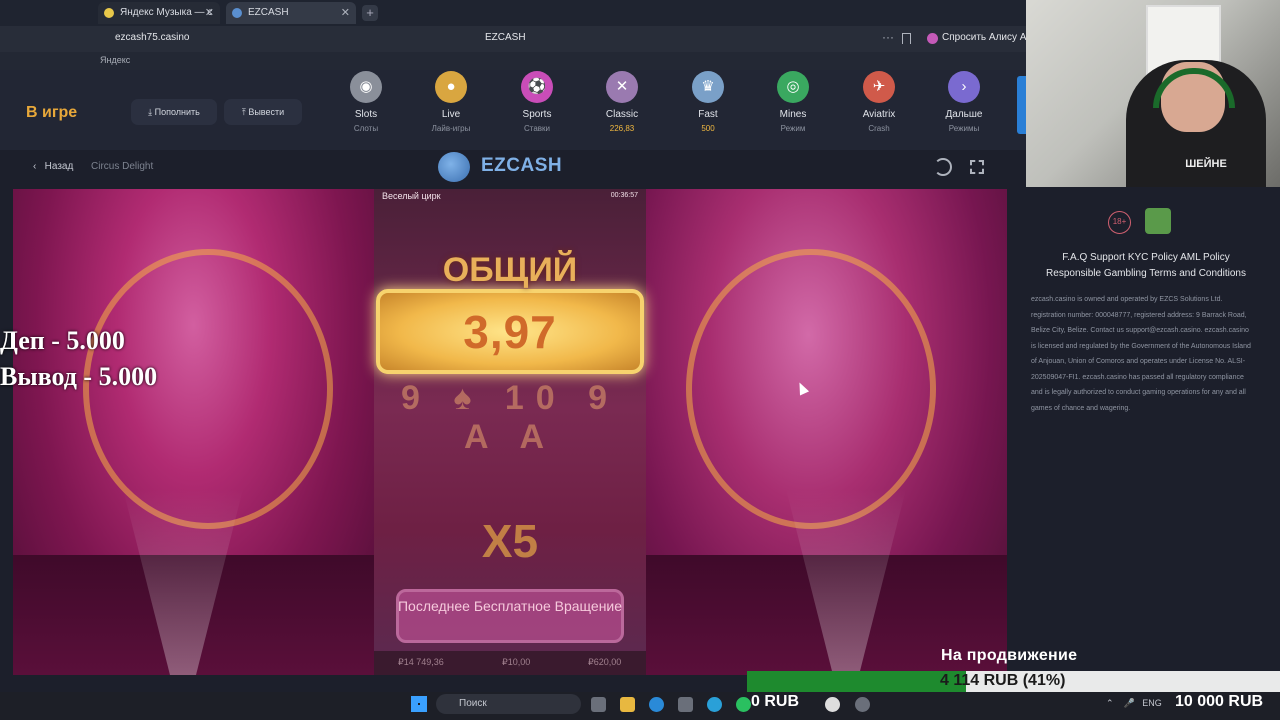 This screenshot has width=1280, height=720. I want to click on category-sub: Слоты, so click(366, 128).